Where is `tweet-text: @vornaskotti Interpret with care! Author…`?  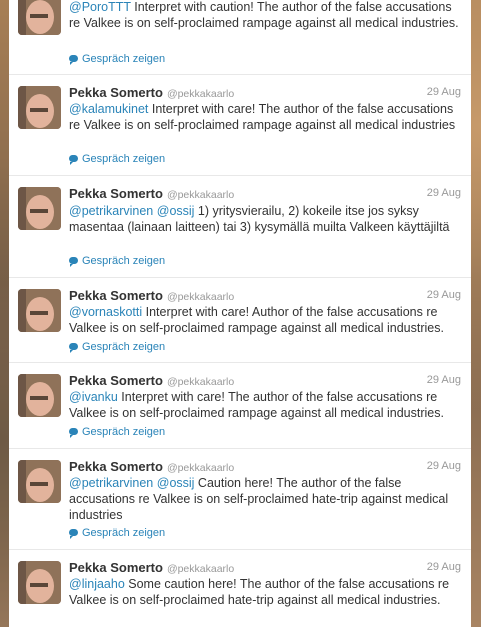
tweet-text: @vornaskotti Interpret with care! Author… is located at coordinates (256, 320).